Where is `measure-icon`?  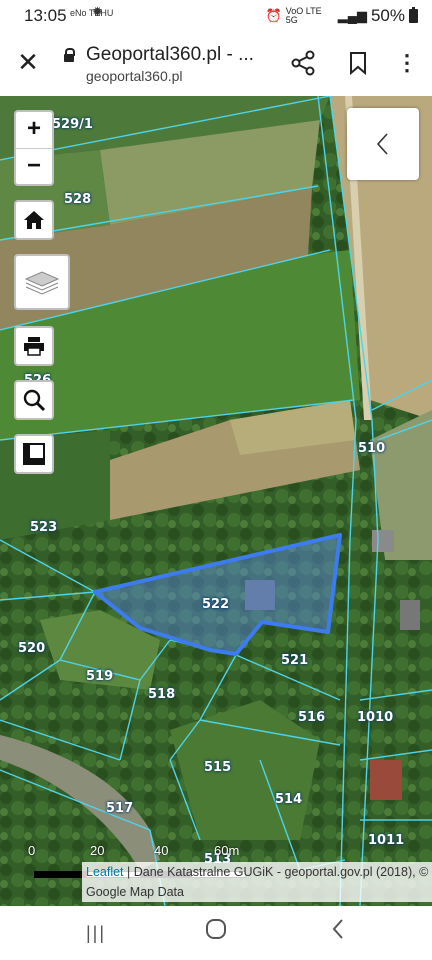
measure-icon is located at coordinates (34, 454).